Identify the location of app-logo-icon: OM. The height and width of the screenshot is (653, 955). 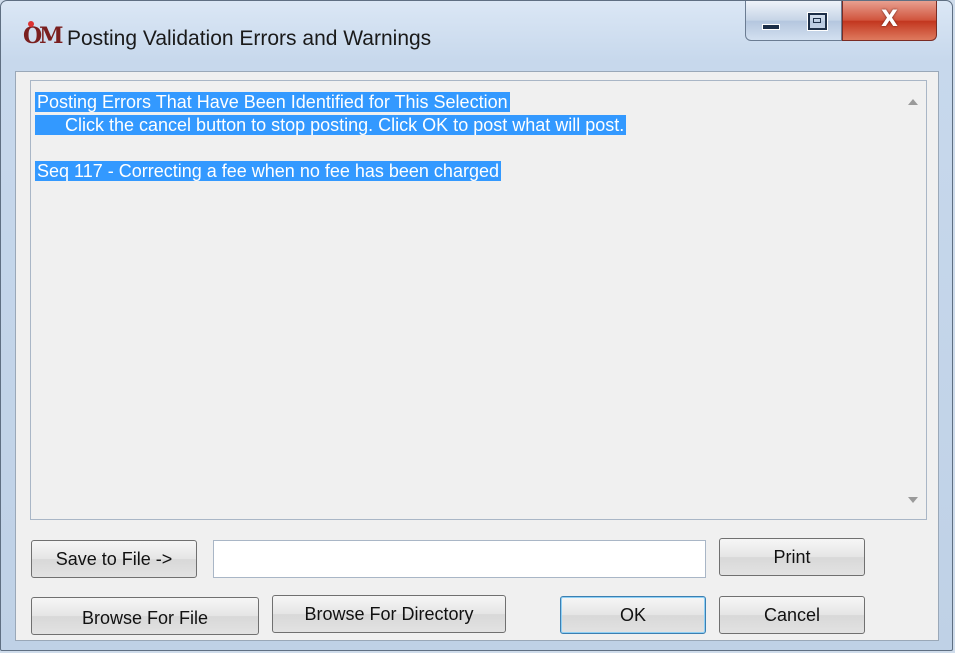
(43, 35).